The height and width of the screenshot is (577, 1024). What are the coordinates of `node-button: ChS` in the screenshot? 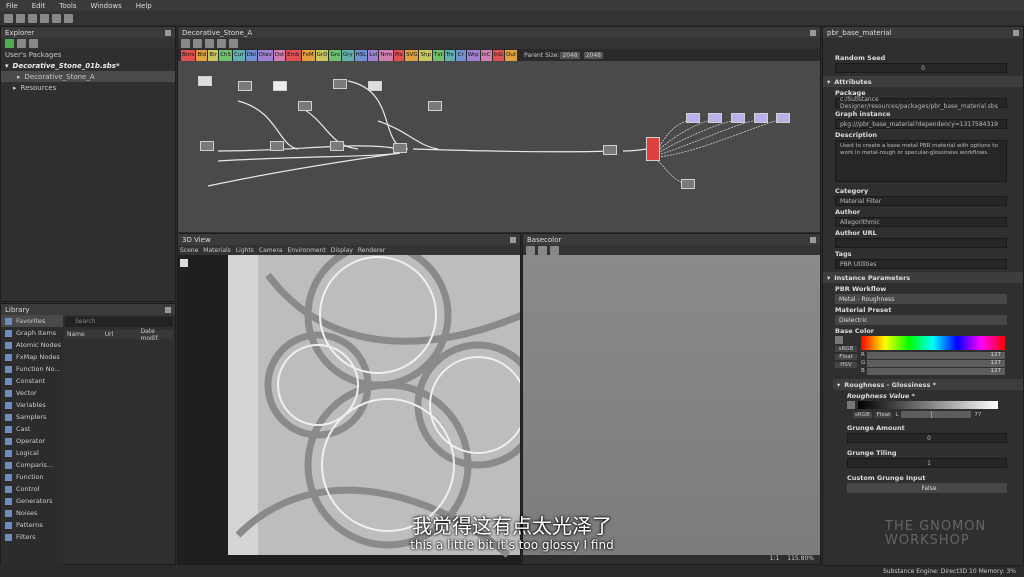 It's located at (226, 55).